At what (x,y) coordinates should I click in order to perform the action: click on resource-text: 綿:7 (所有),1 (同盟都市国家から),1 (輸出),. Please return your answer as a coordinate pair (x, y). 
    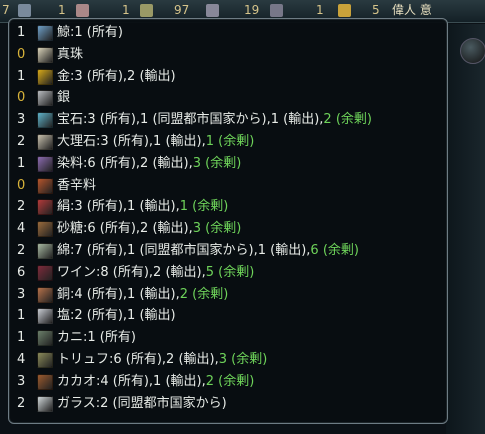
    Looking at the image, I should click on (184, 250).